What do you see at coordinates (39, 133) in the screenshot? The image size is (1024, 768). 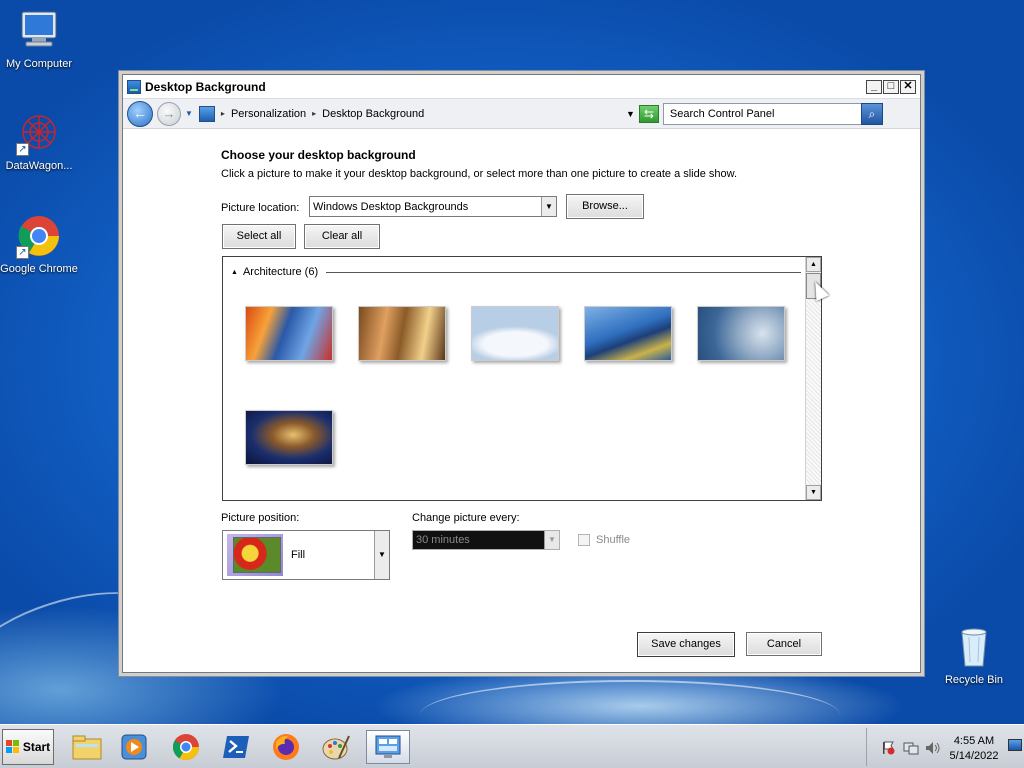 I see `datawagon-icon: ↗` at bounding box center [39, 133].